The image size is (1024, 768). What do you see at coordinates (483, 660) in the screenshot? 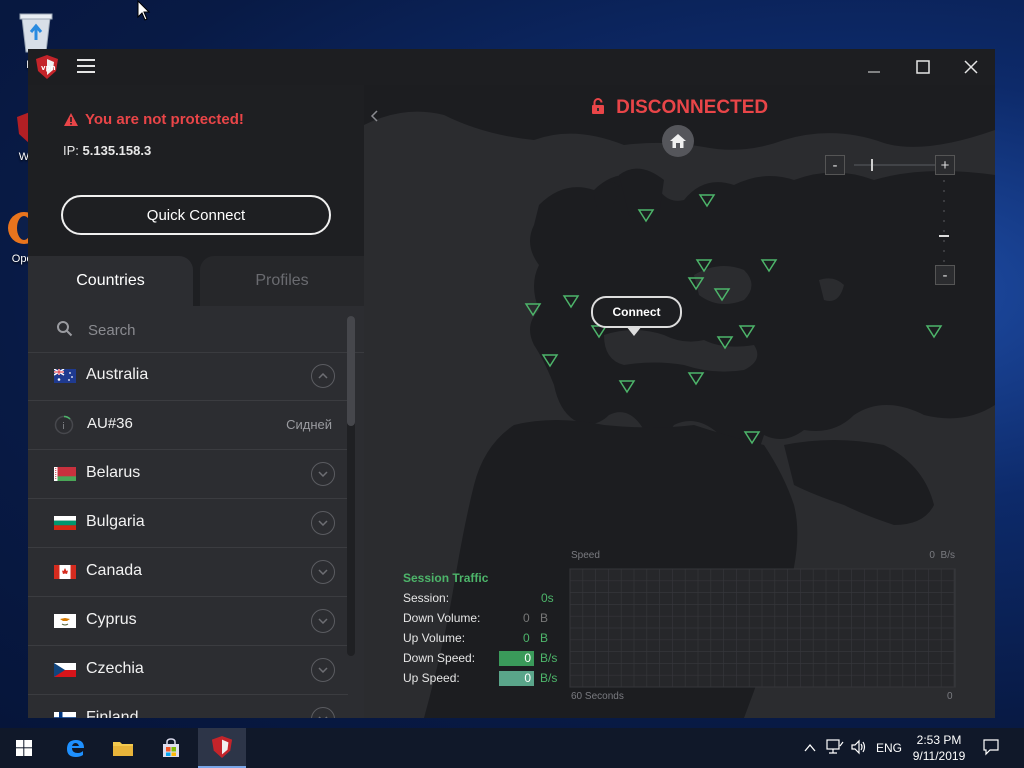
I see `down-speed-row: Down Speed: 0 B/s` at bounding box center [483, 660].